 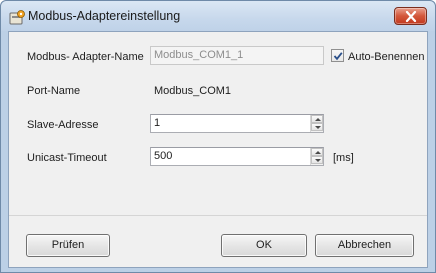 I want to click on auto-rename-label: Auto-Benennen, so click(x=386, y=57).